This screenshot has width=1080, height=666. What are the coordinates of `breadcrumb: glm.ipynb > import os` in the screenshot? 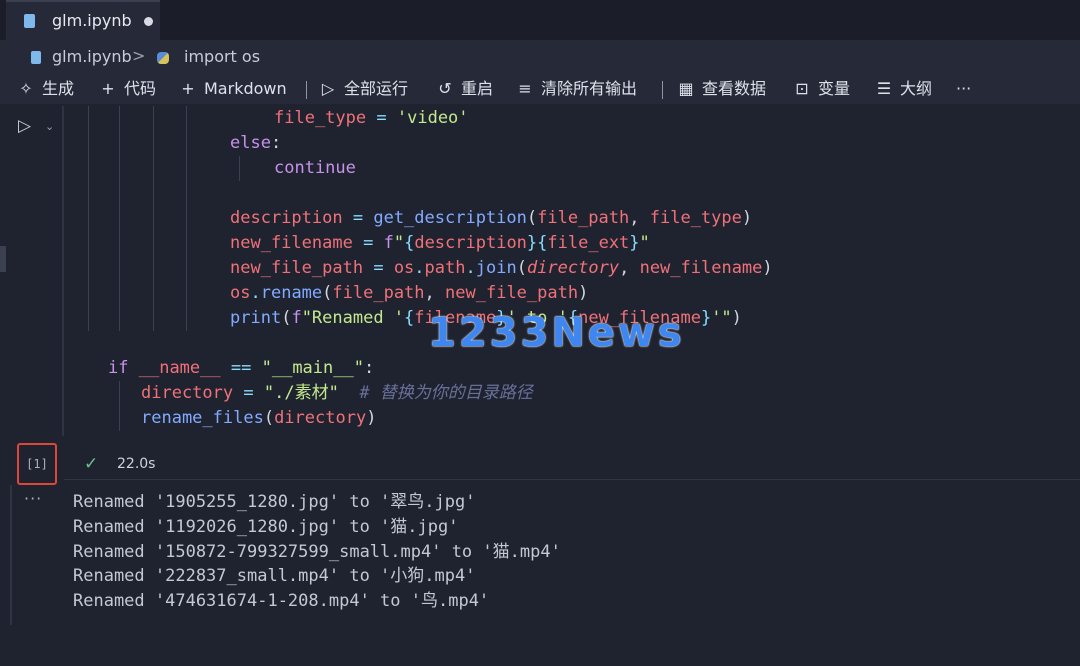 It's located at (540, 57).